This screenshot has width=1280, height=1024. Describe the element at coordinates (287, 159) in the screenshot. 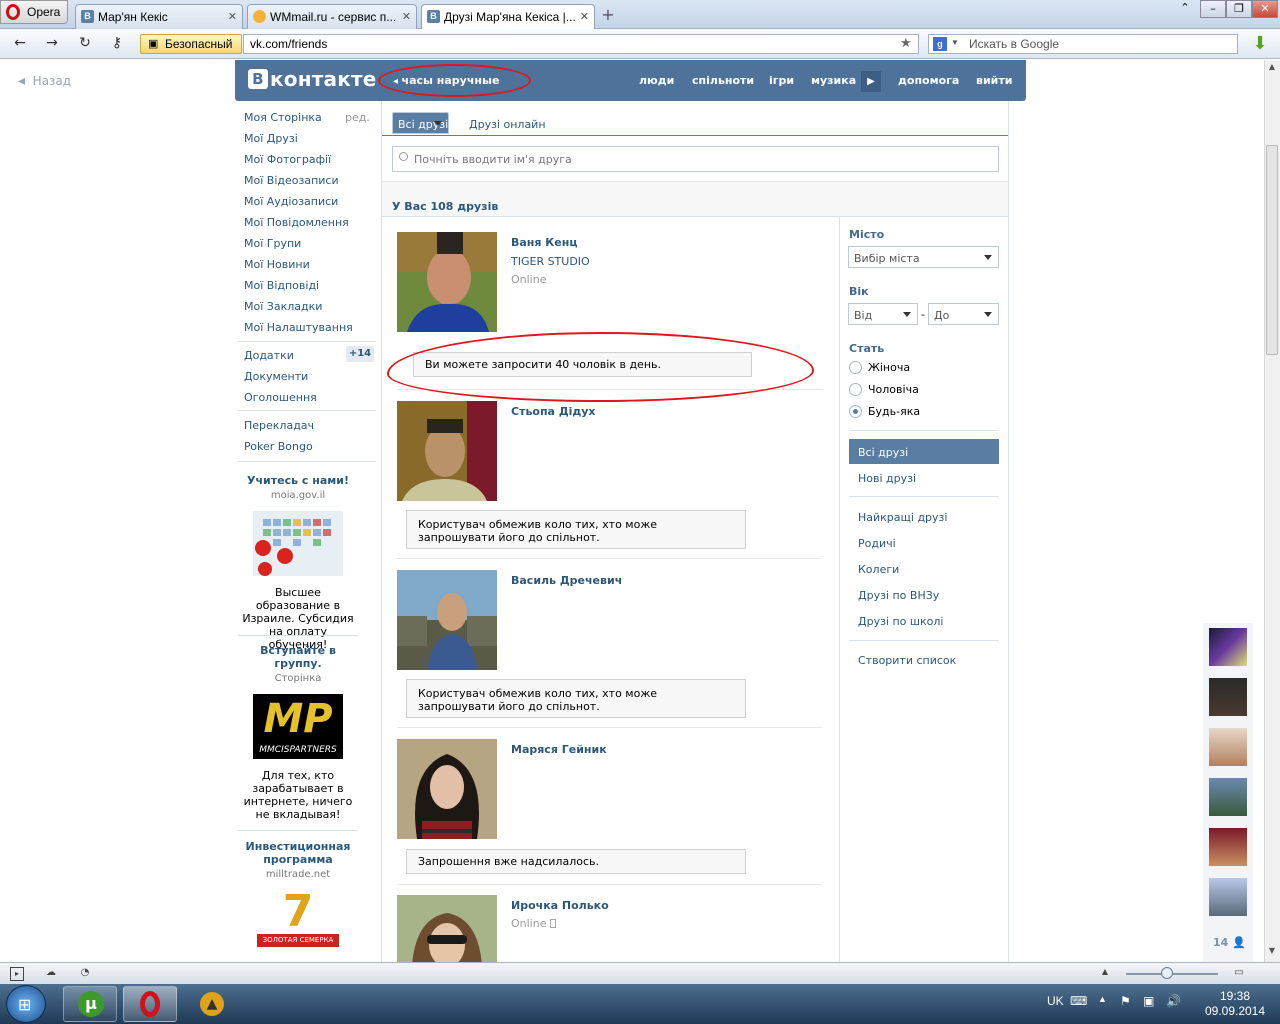

I see `left-menu-photos: Мої Фотографії` at that location.